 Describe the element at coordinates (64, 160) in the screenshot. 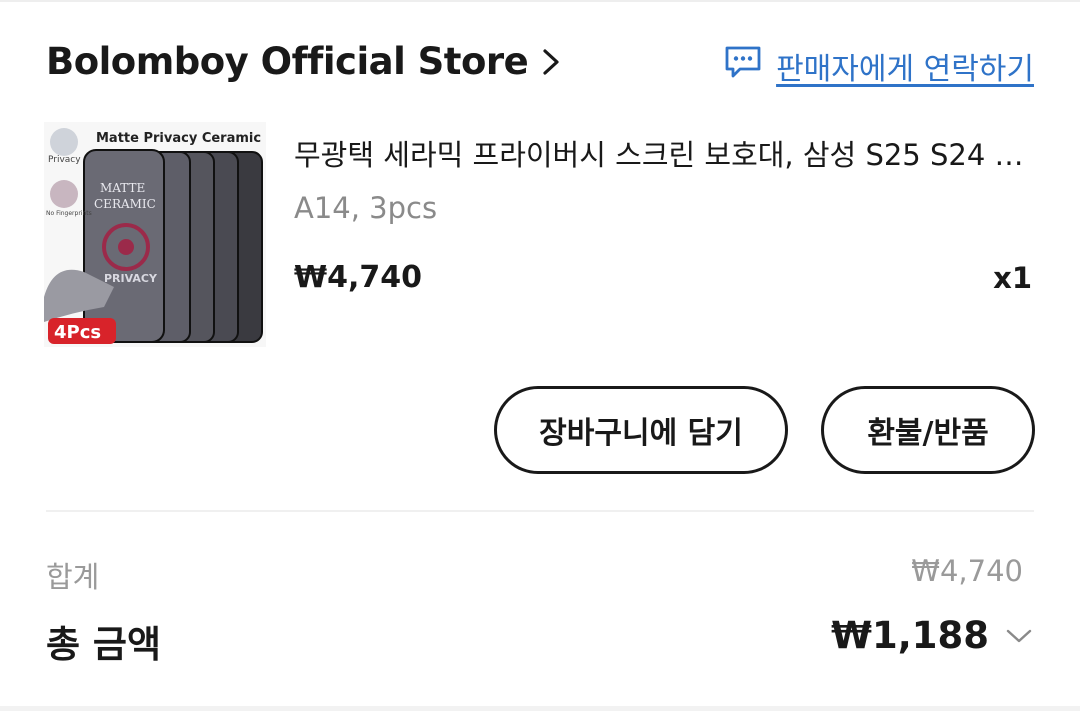

I see `image-badge-privacy: Privacy` at that location.